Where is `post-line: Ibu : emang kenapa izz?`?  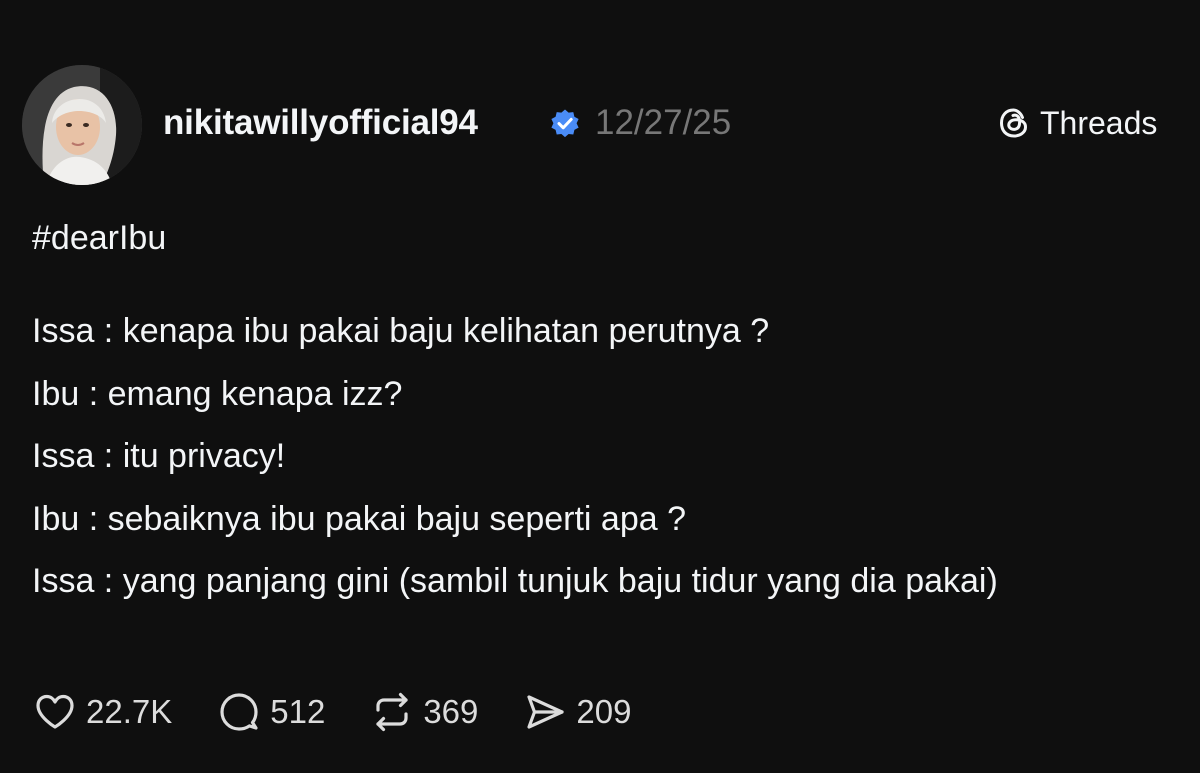
post-line: Ibu : emang kenapa izz? is located at coordinates (217, 393).